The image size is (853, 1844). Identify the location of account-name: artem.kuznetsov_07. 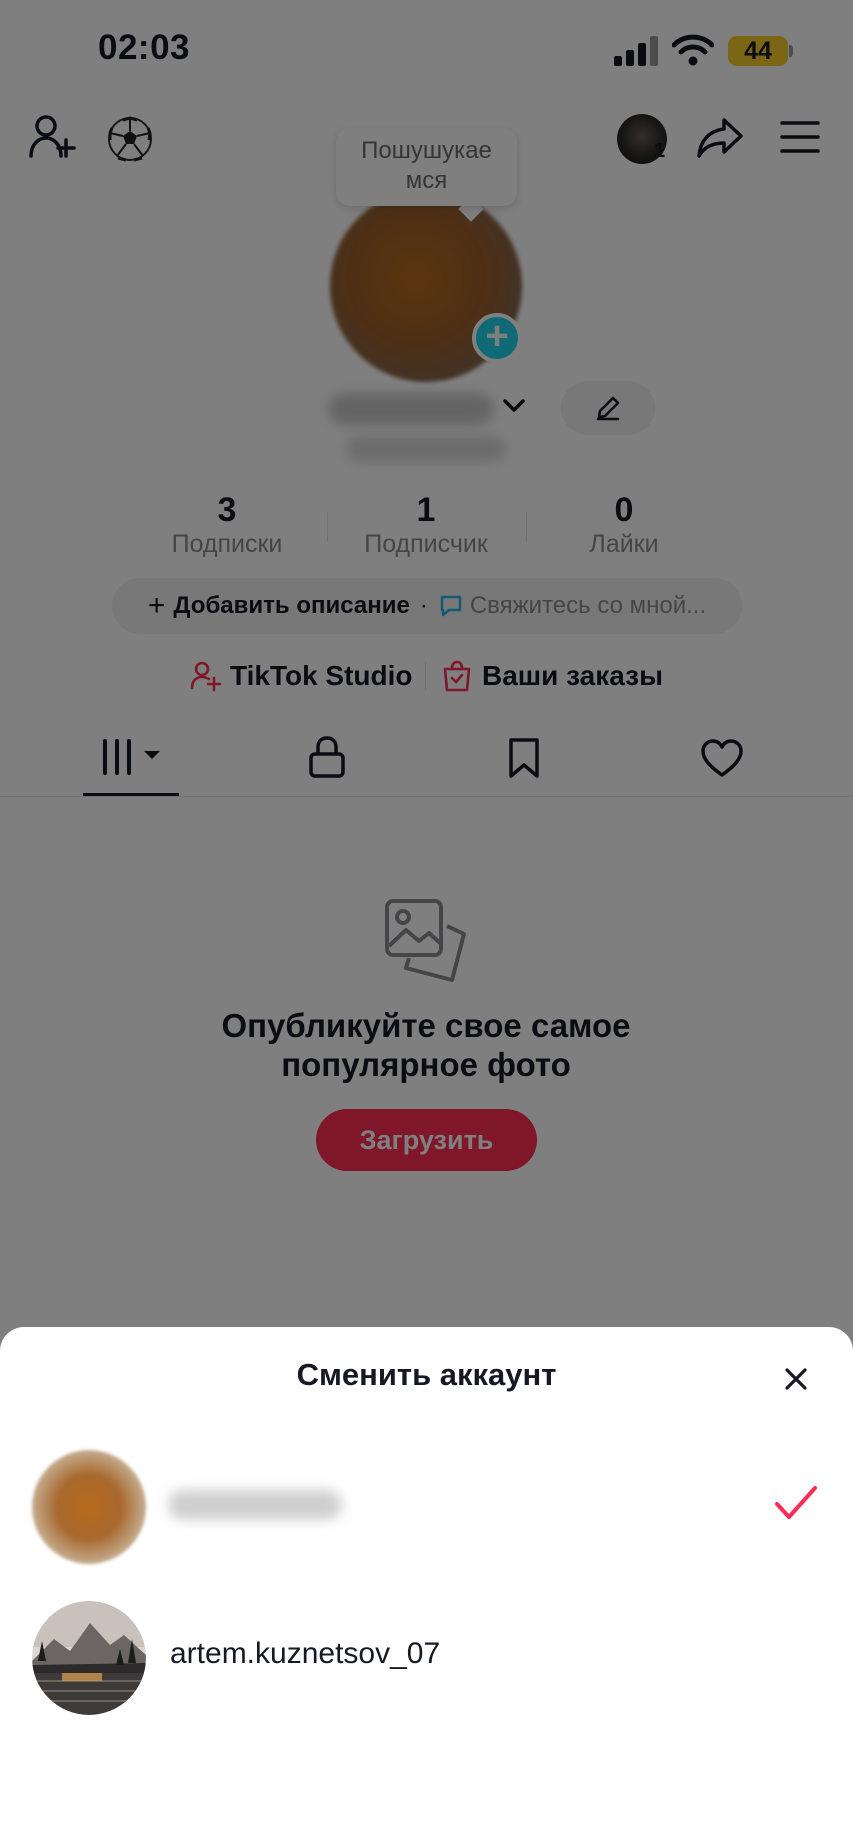
(305, 1653).